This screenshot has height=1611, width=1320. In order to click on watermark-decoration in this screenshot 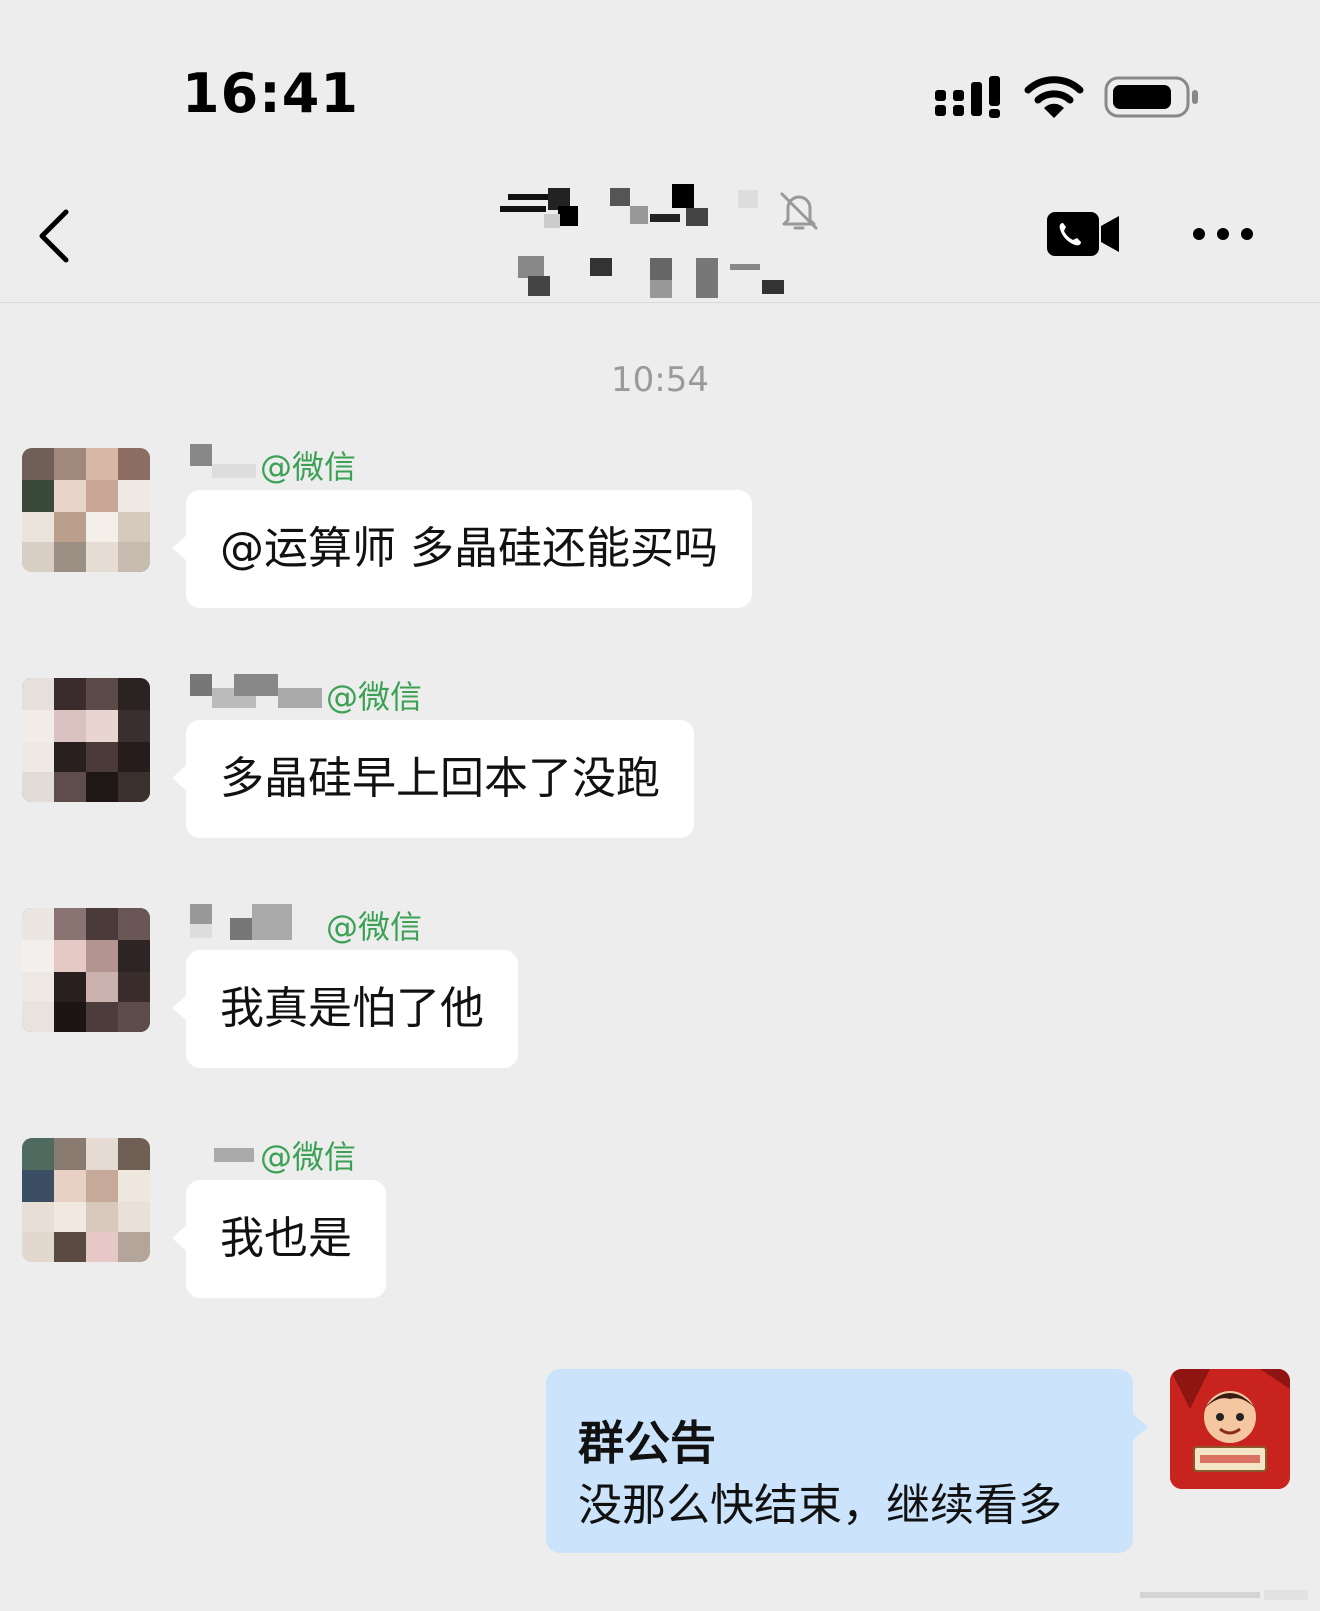, I will do `click(1224, 1595)`.